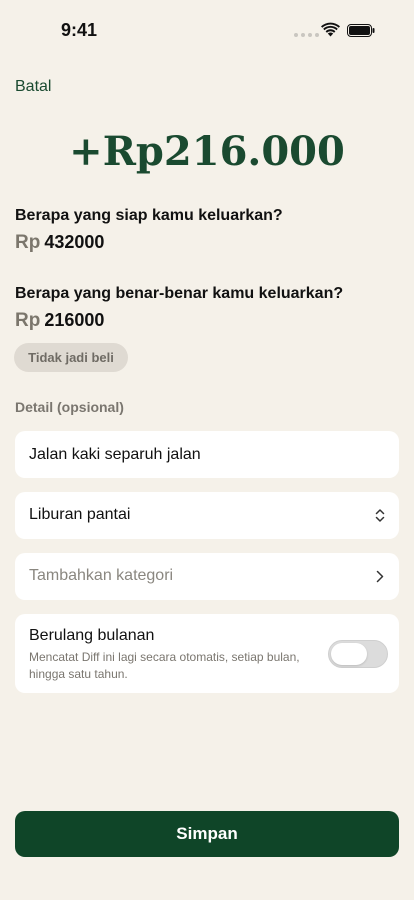  What do you see at coordinates (380, 515) in the screenshot?
I see `chevron-up-down-icon` at bounding box center [380, 515].